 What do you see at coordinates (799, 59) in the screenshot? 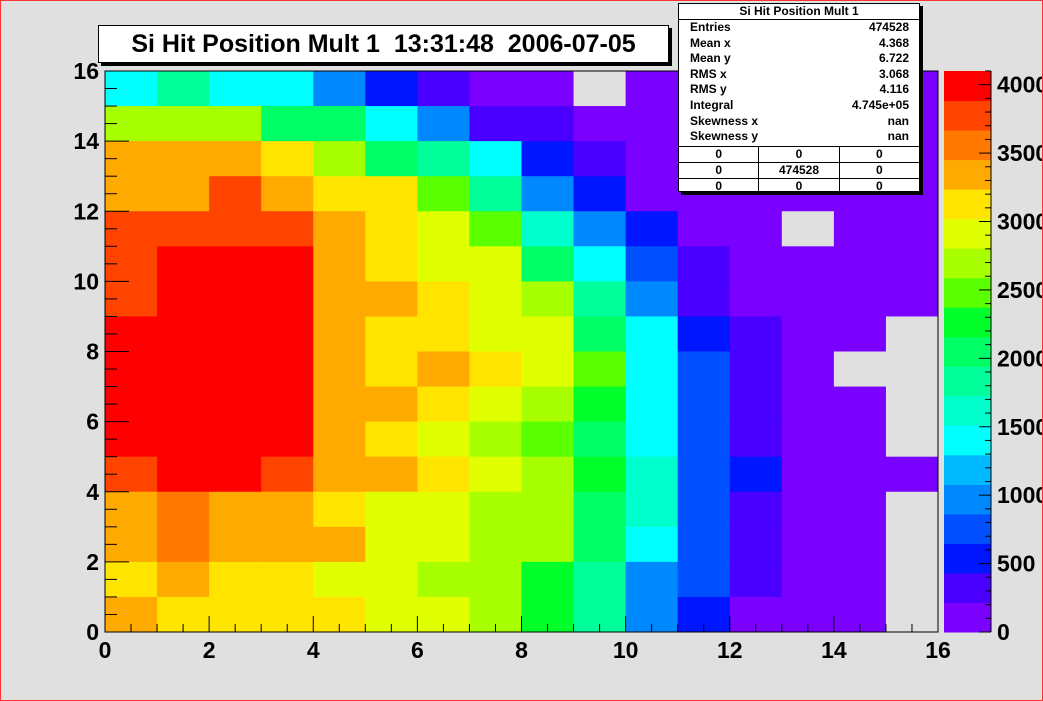
I see `stats-row: Mean y 6.722` at bounding box center [799, 59].